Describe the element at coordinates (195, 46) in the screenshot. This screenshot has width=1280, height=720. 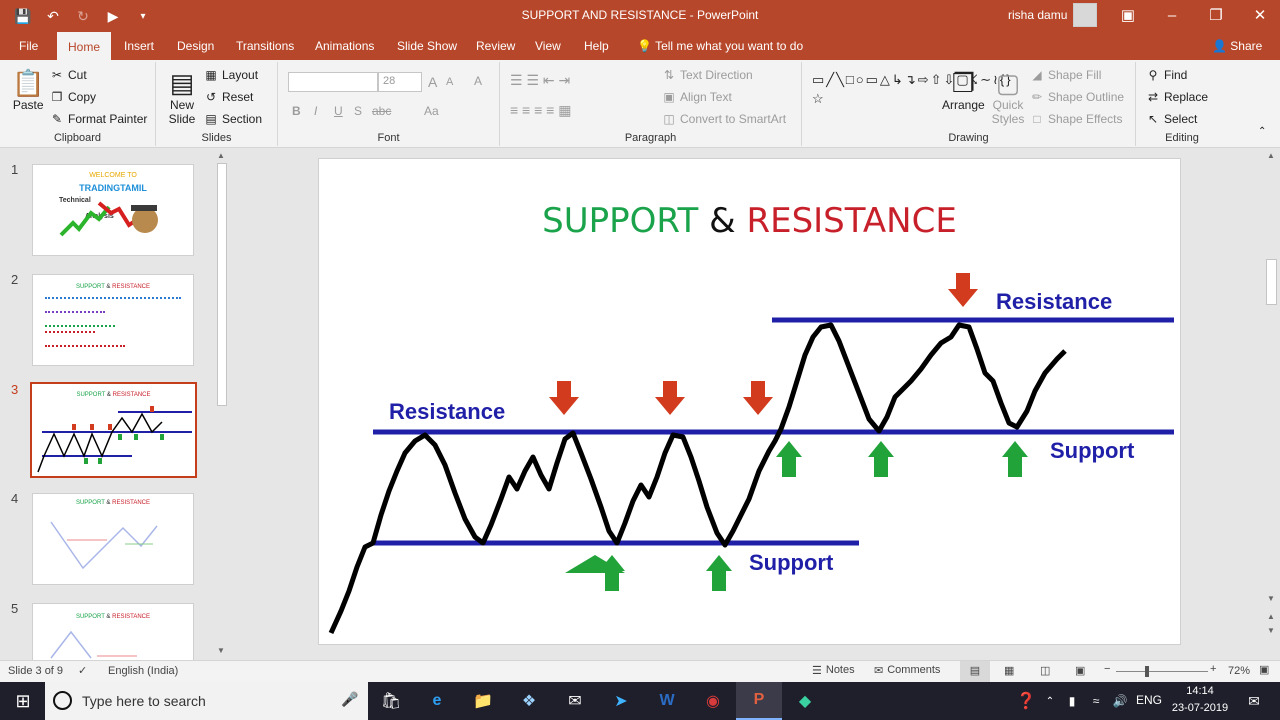
I see `tab-design: Design` at that location.